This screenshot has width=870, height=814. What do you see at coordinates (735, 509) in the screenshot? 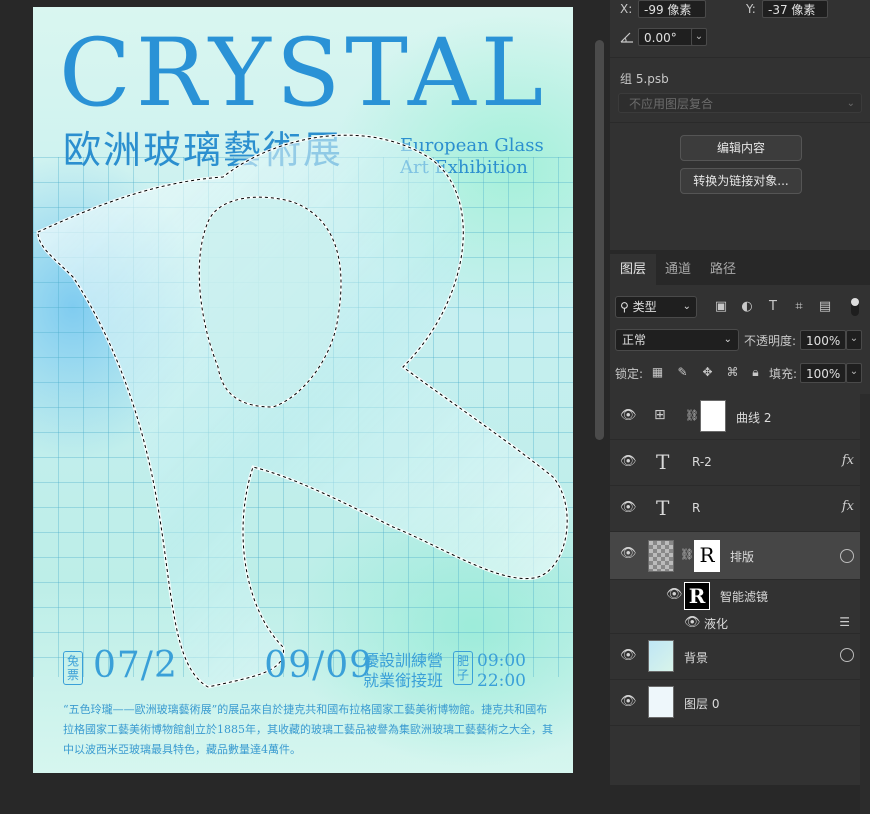
I see `layer-row-text-r: 👁︎ T R fx` at bounding box center [735, 509].